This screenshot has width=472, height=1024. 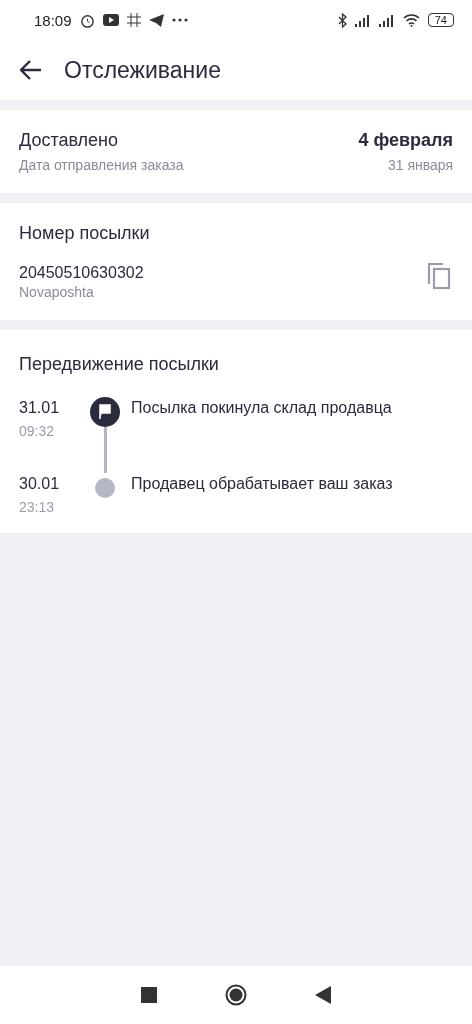 I want to click on tracking-number: 20450510630302, so click(x=81, y=273).